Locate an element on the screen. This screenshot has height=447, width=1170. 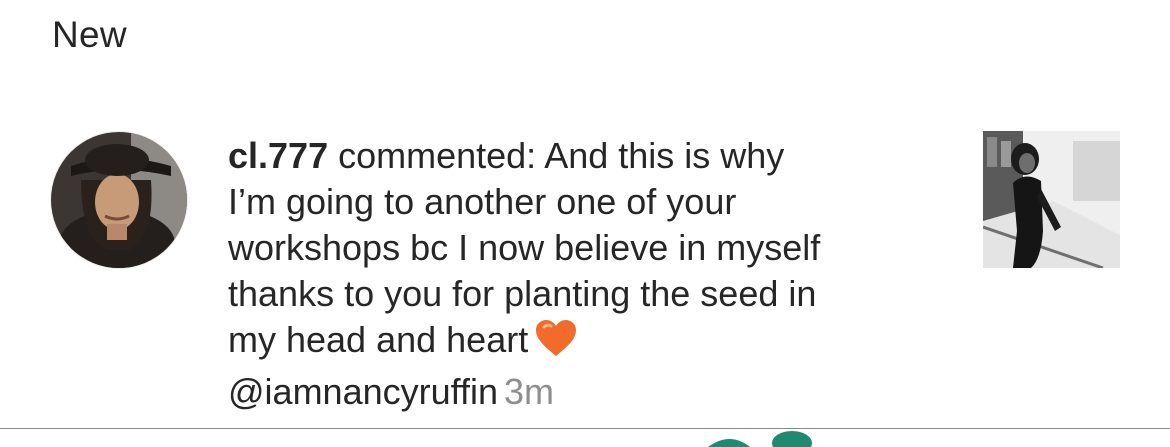
comment-line-2: I’m going to another one of your is located at coordinates (482, 201).